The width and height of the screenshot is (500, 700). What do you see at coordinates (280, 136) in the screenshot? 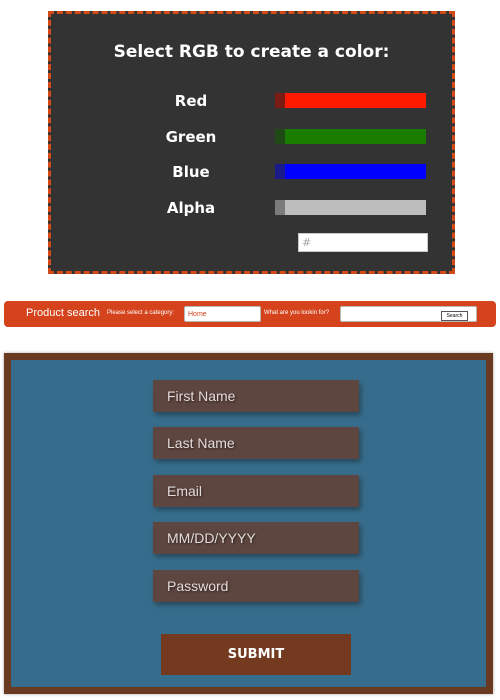
I see `green-slider-thumb` at bounding box center [280, 136].